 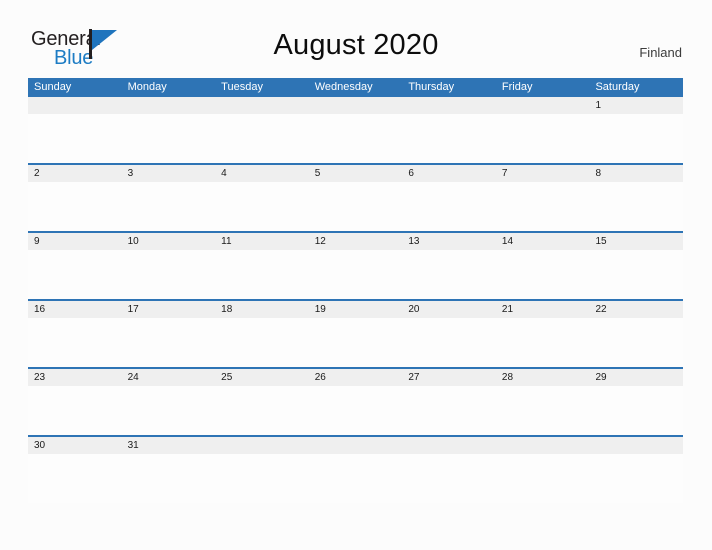 What do you see at coordinates (449, 241) in the screenshot?
I see `day-number: 13` at bounding box center [449, 241].